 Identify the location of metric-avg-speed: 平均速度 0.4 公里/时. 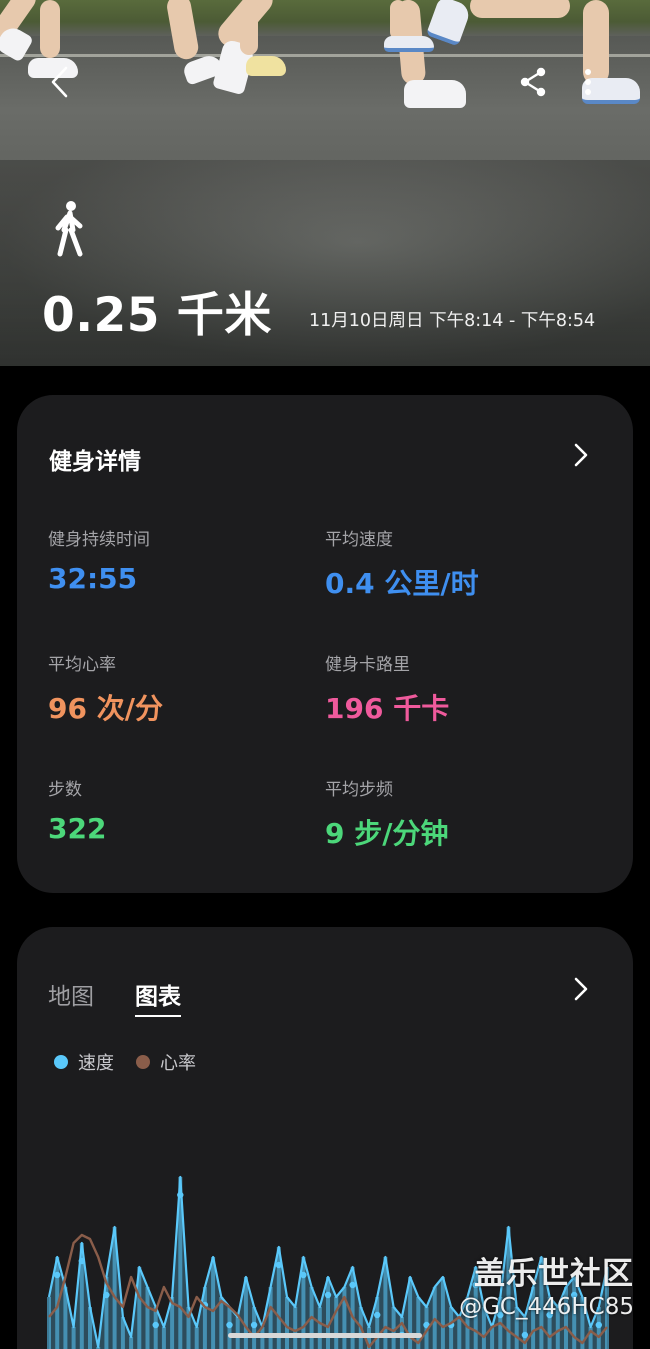
(402, 563).